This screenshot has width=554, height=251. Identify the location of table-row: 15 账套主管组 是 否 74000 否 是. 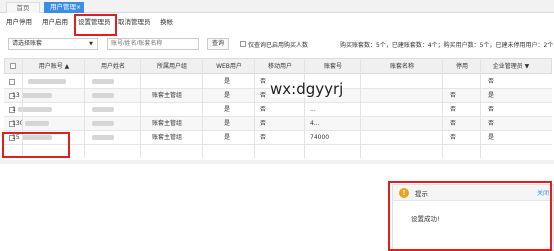
(278, 138).